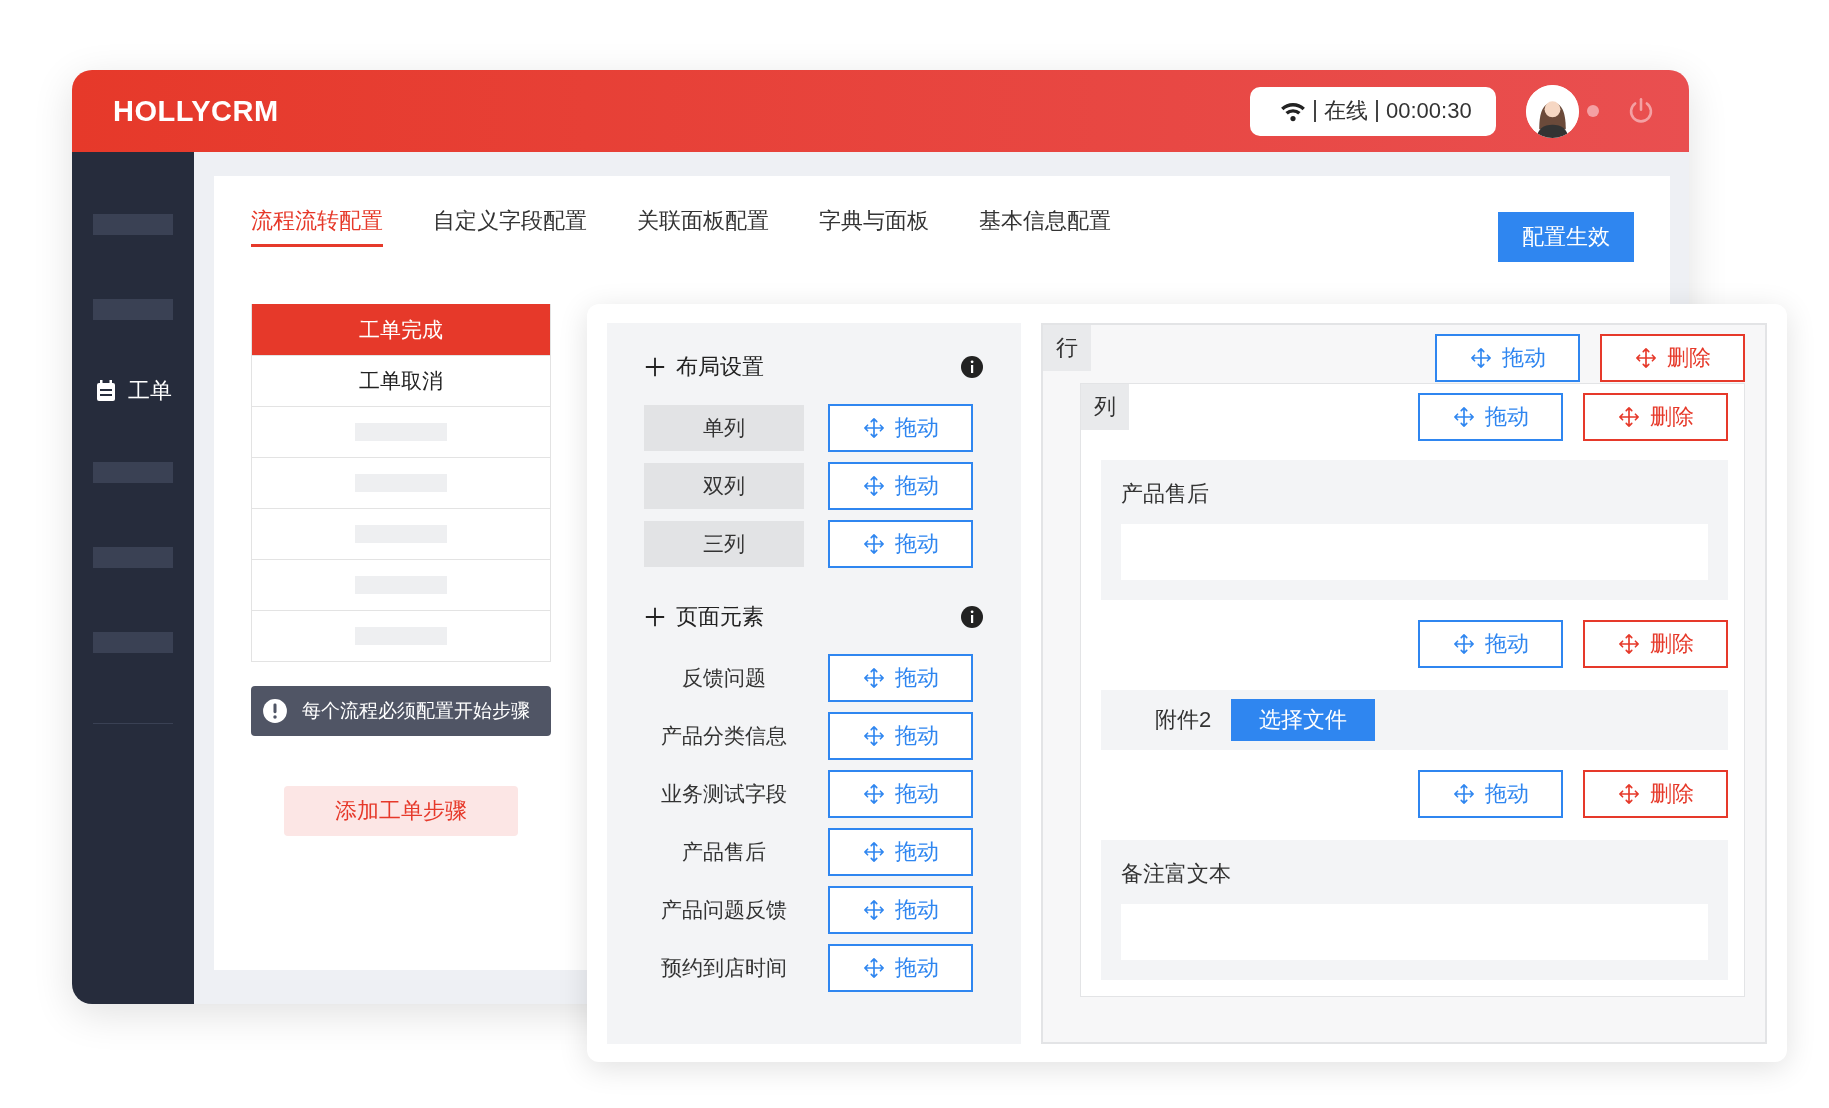  Describe the element at coordinates (1105, 407) in the screenshot. I see `column-tag: 列` at that location.